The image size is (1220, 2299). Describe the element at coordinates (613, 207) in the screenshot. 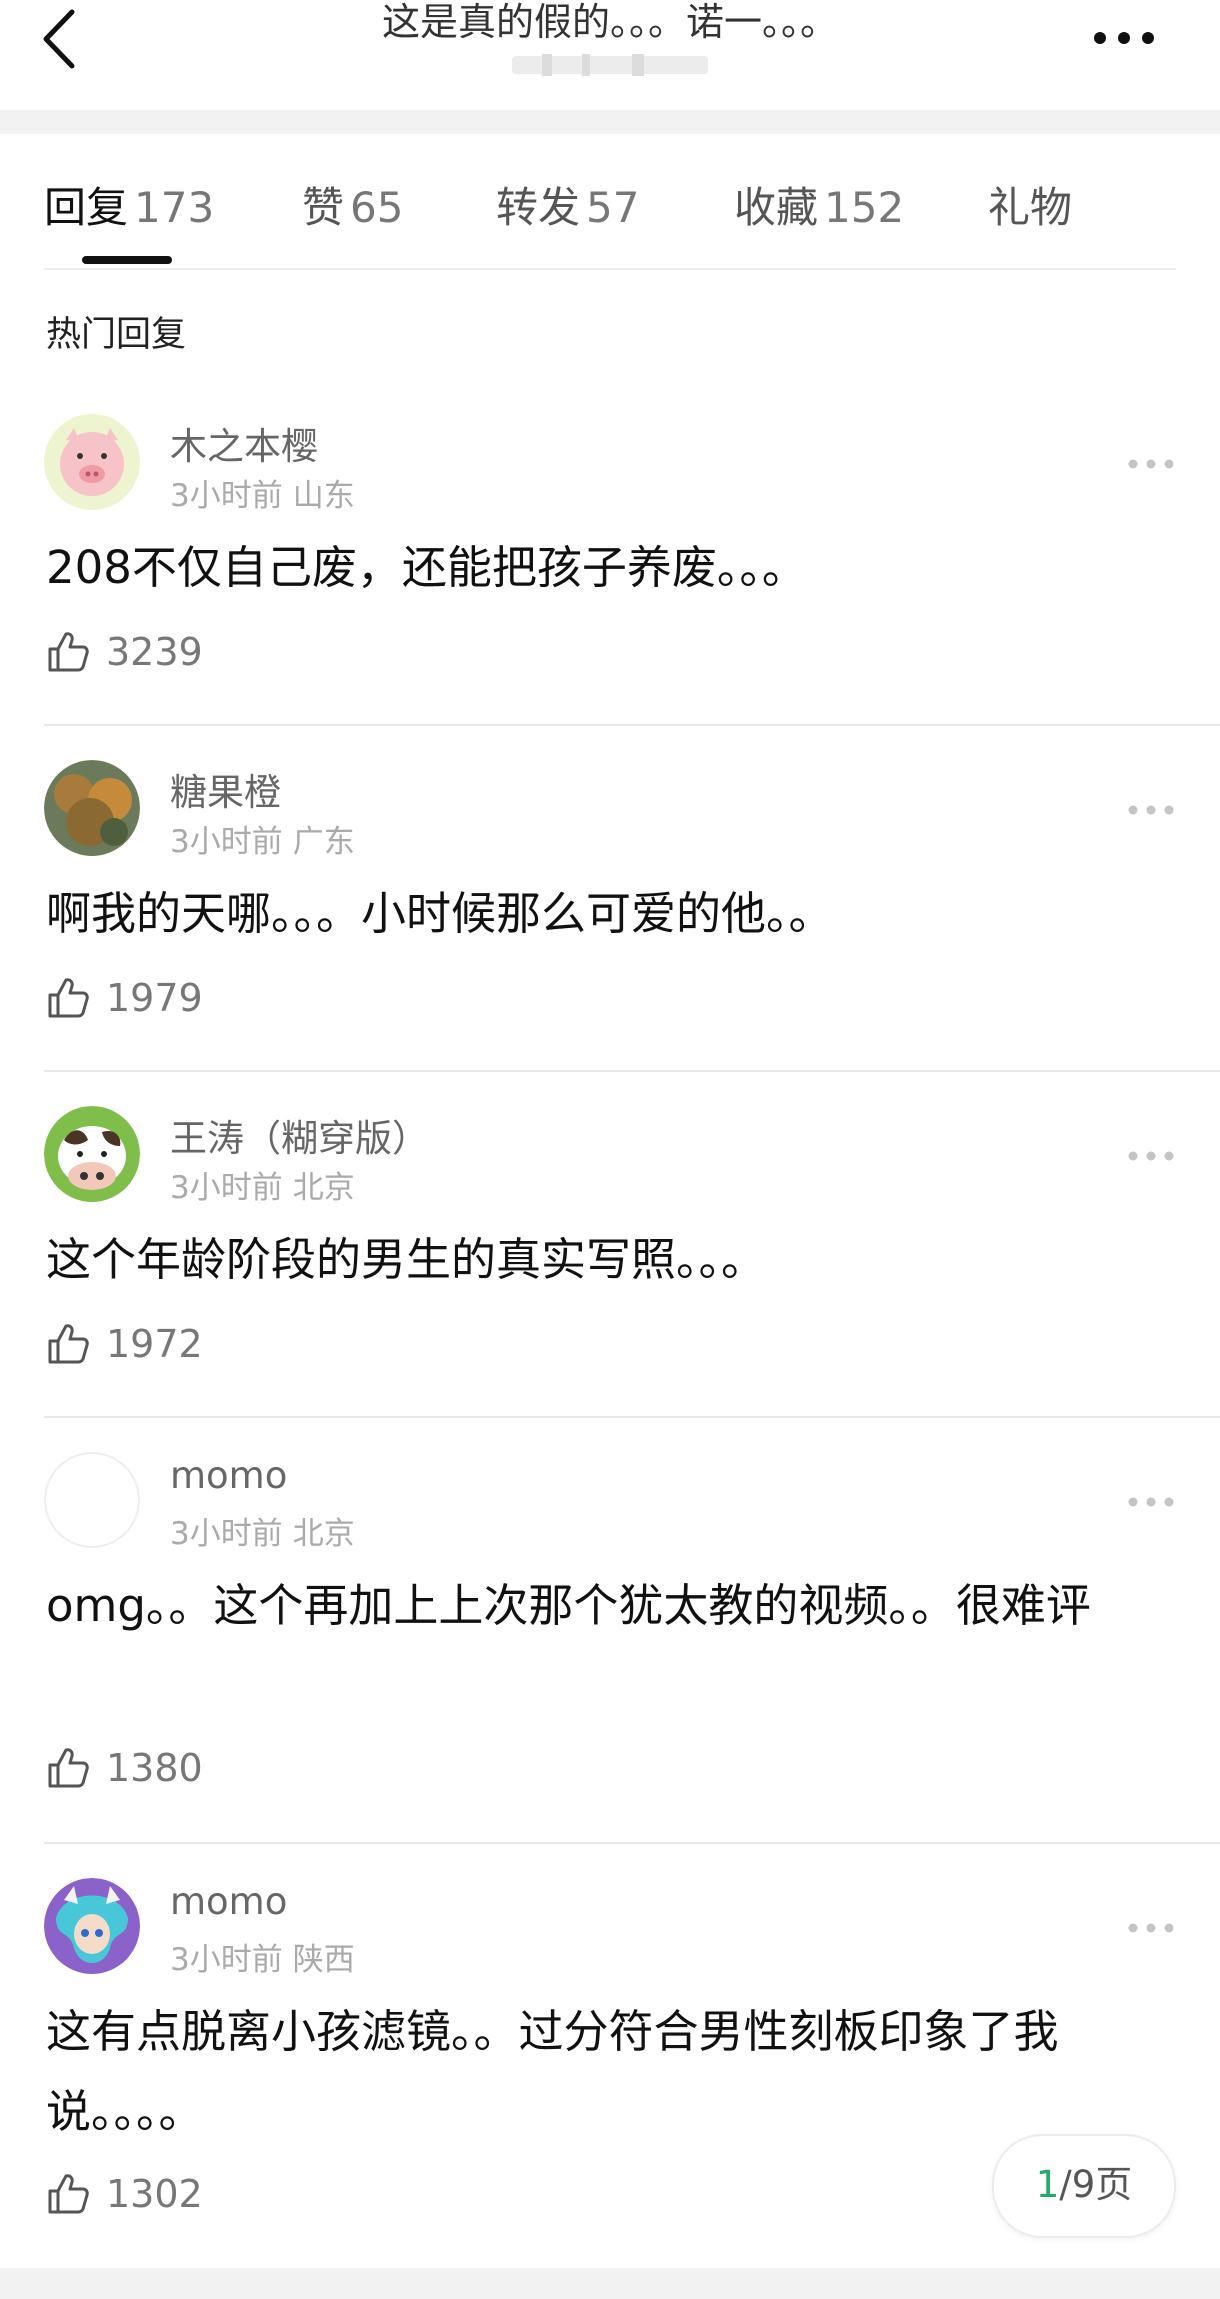

I see `tab-count: 57` at that location.